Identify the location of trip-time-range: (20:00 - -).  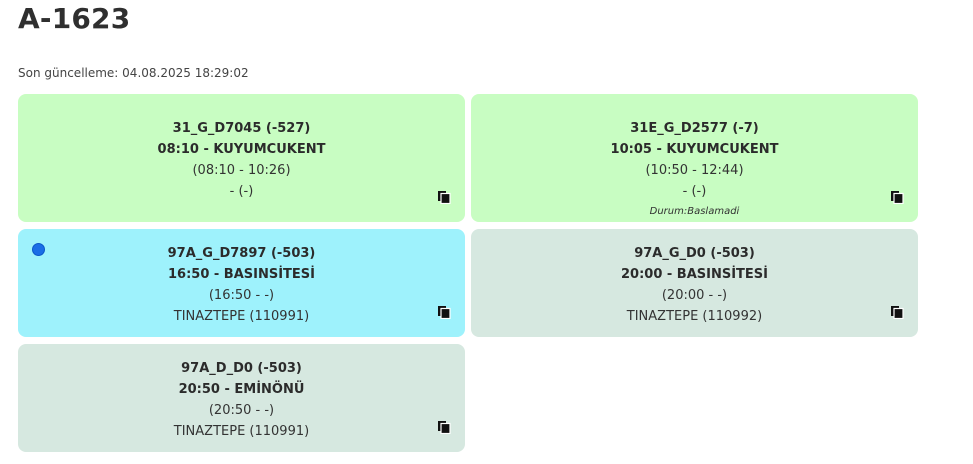
(694, 295).